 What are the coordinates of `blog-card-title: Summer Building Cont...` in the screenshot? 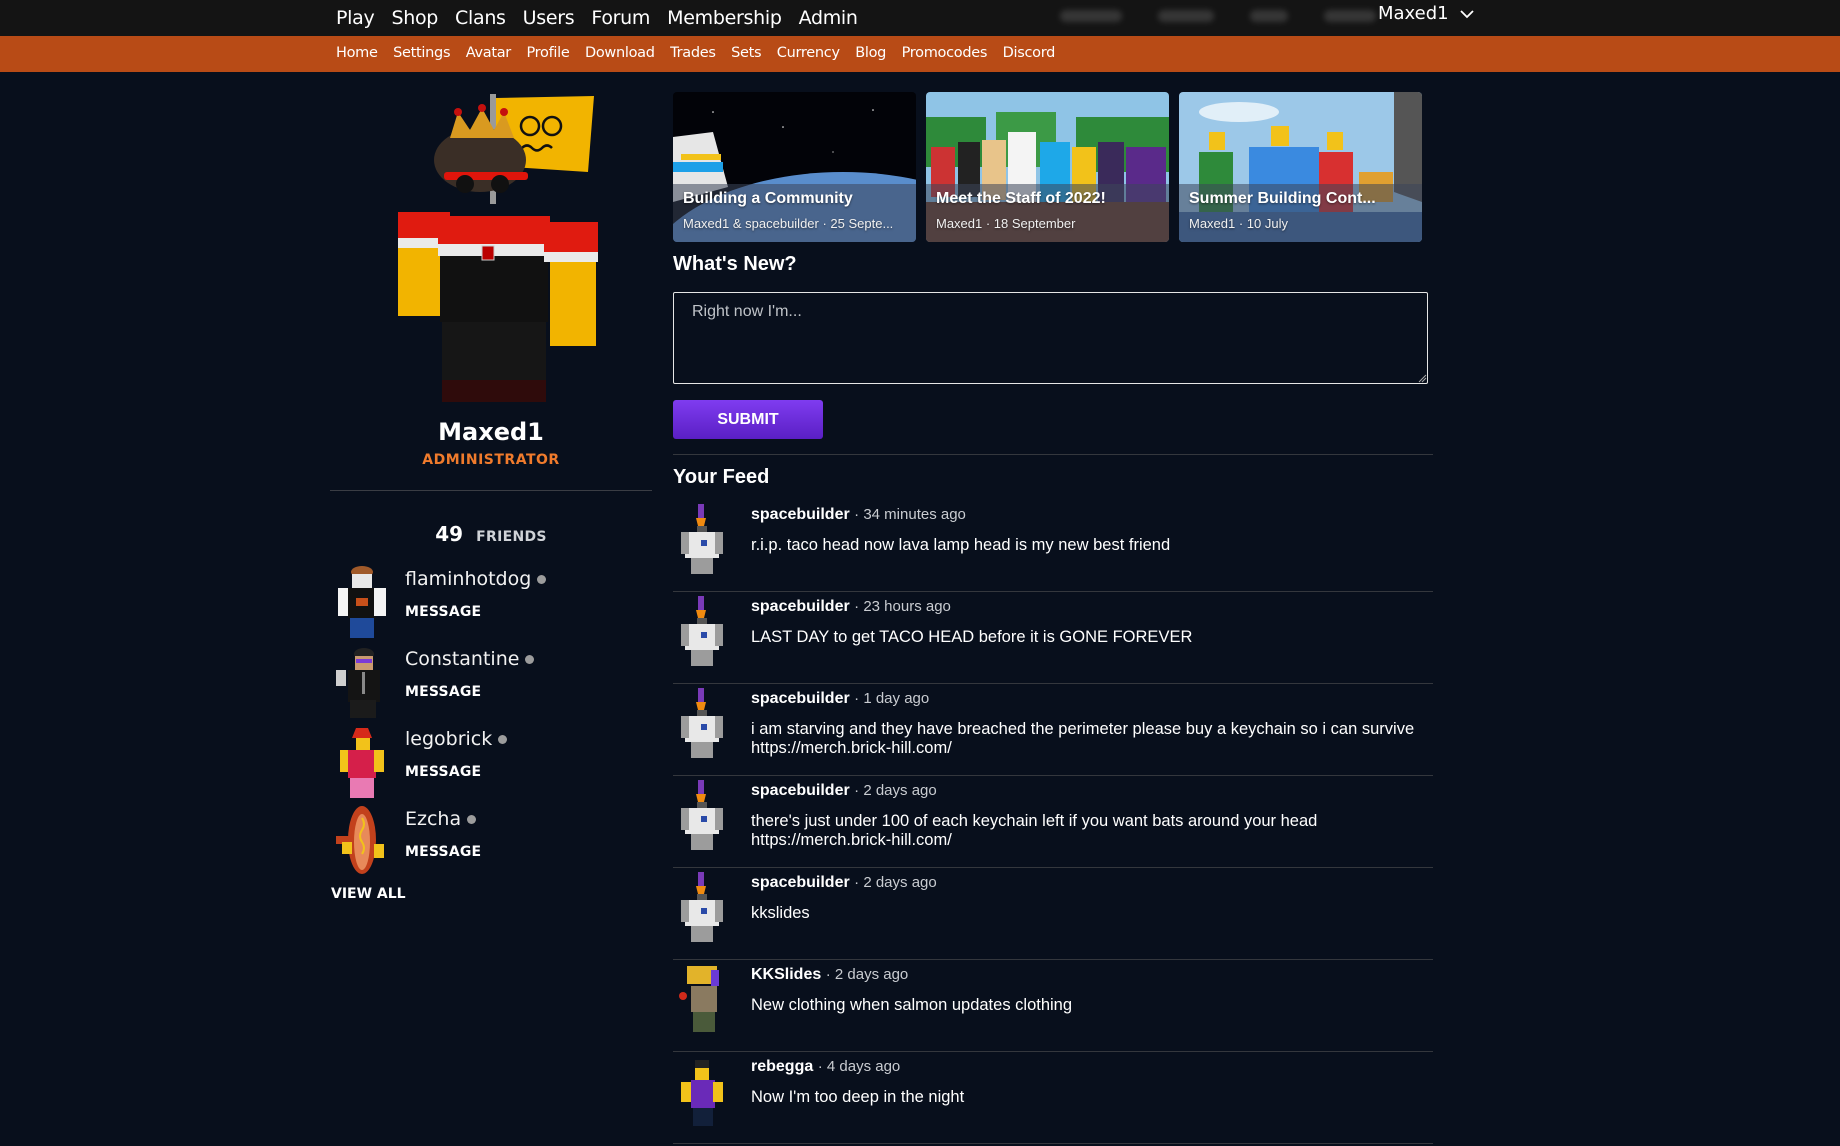 It's located at (1282, 198).